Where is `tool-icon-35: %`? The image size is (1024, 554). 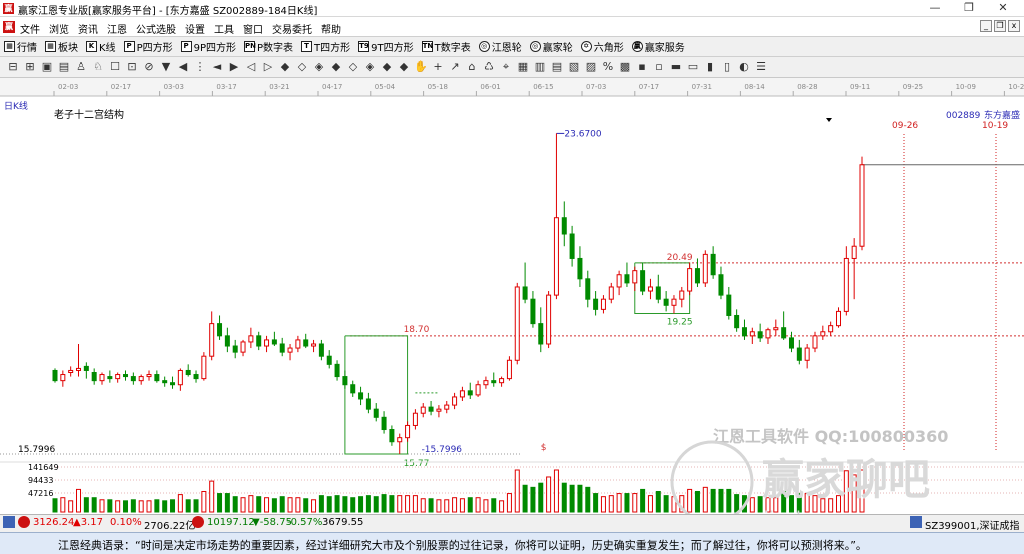 tool-icon-35: % is located at coordinates (608, 67).